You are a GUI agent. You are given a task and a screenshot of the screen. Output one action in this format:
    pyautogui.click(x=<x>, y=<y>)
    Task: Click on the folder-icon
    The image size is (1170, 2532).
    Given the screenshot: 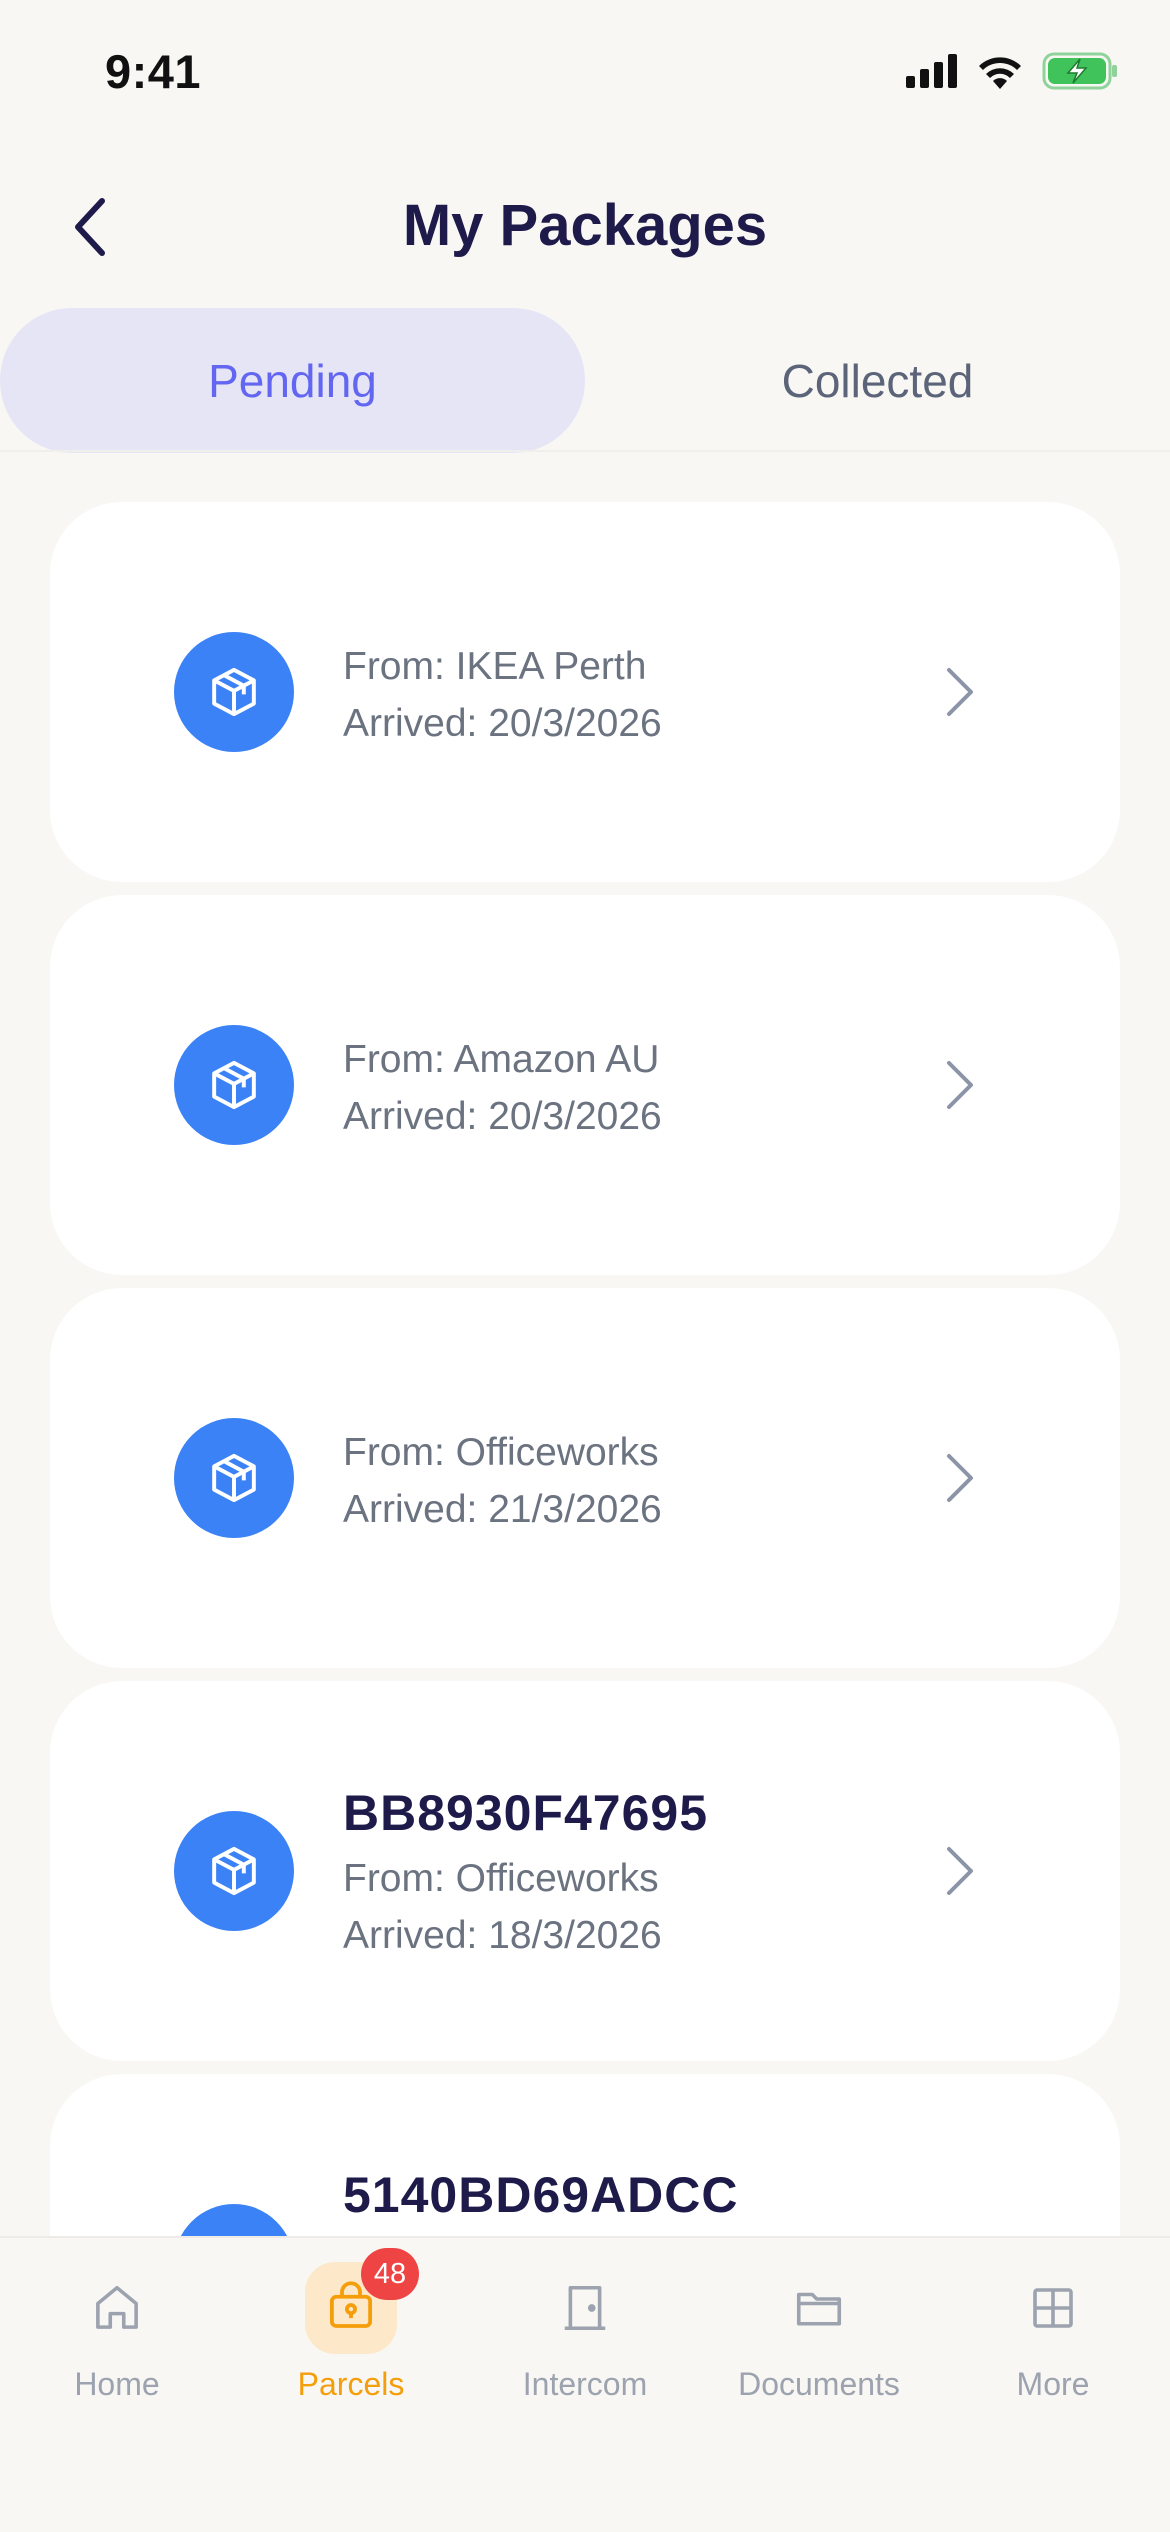 What is the action you would take?
    pyautogui.click(x=819, y=2308)
    